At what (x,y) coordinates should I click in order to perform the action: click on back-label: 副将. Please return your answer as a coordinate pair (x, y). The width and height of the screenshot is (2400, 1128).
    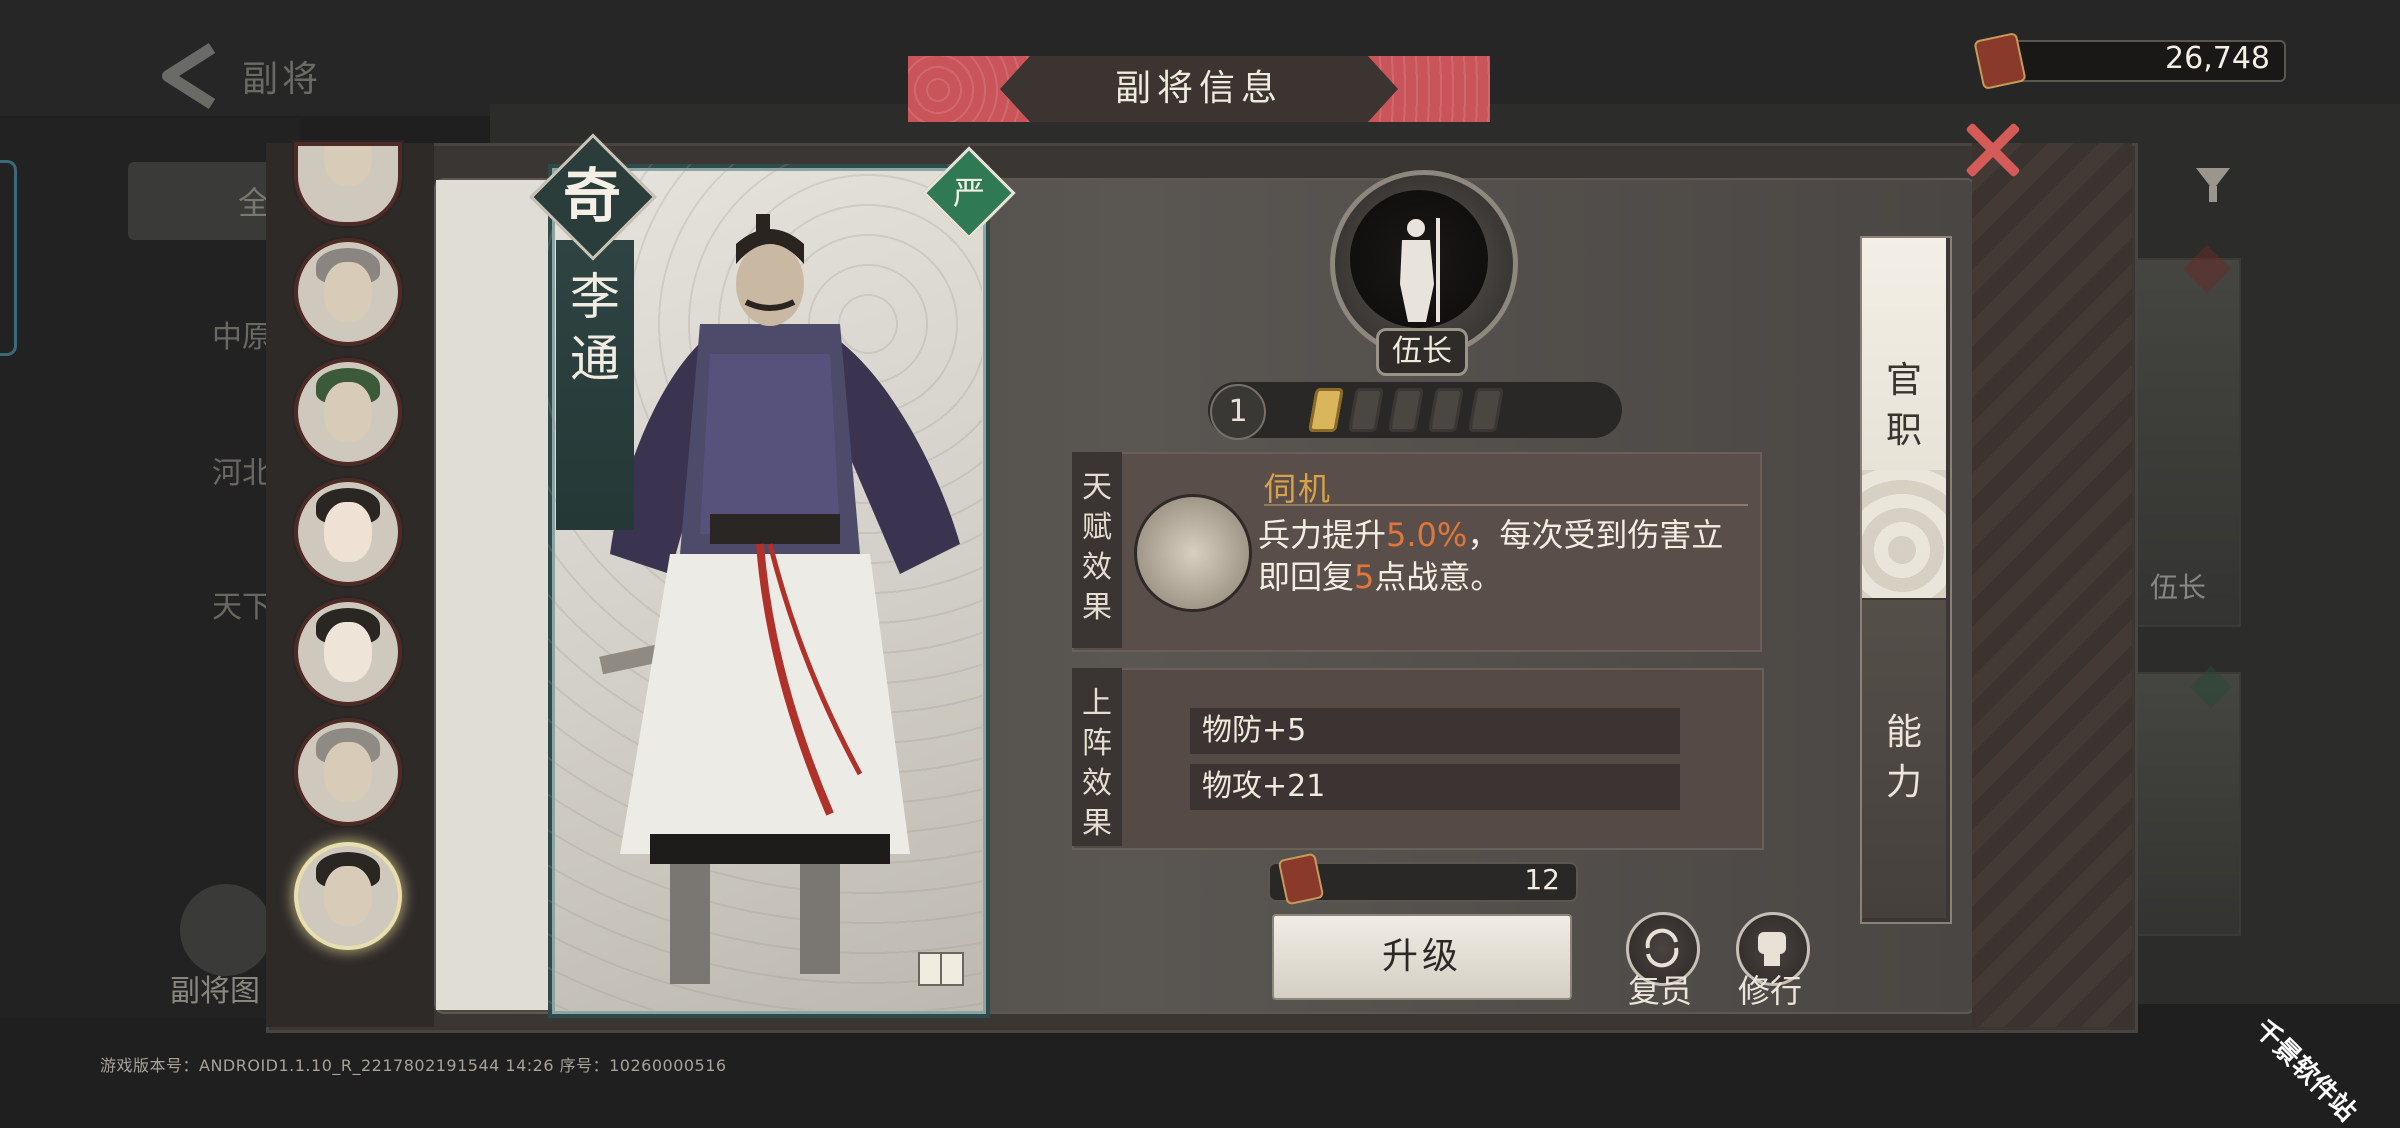
    Looking at the image, I should click on (282, 76).